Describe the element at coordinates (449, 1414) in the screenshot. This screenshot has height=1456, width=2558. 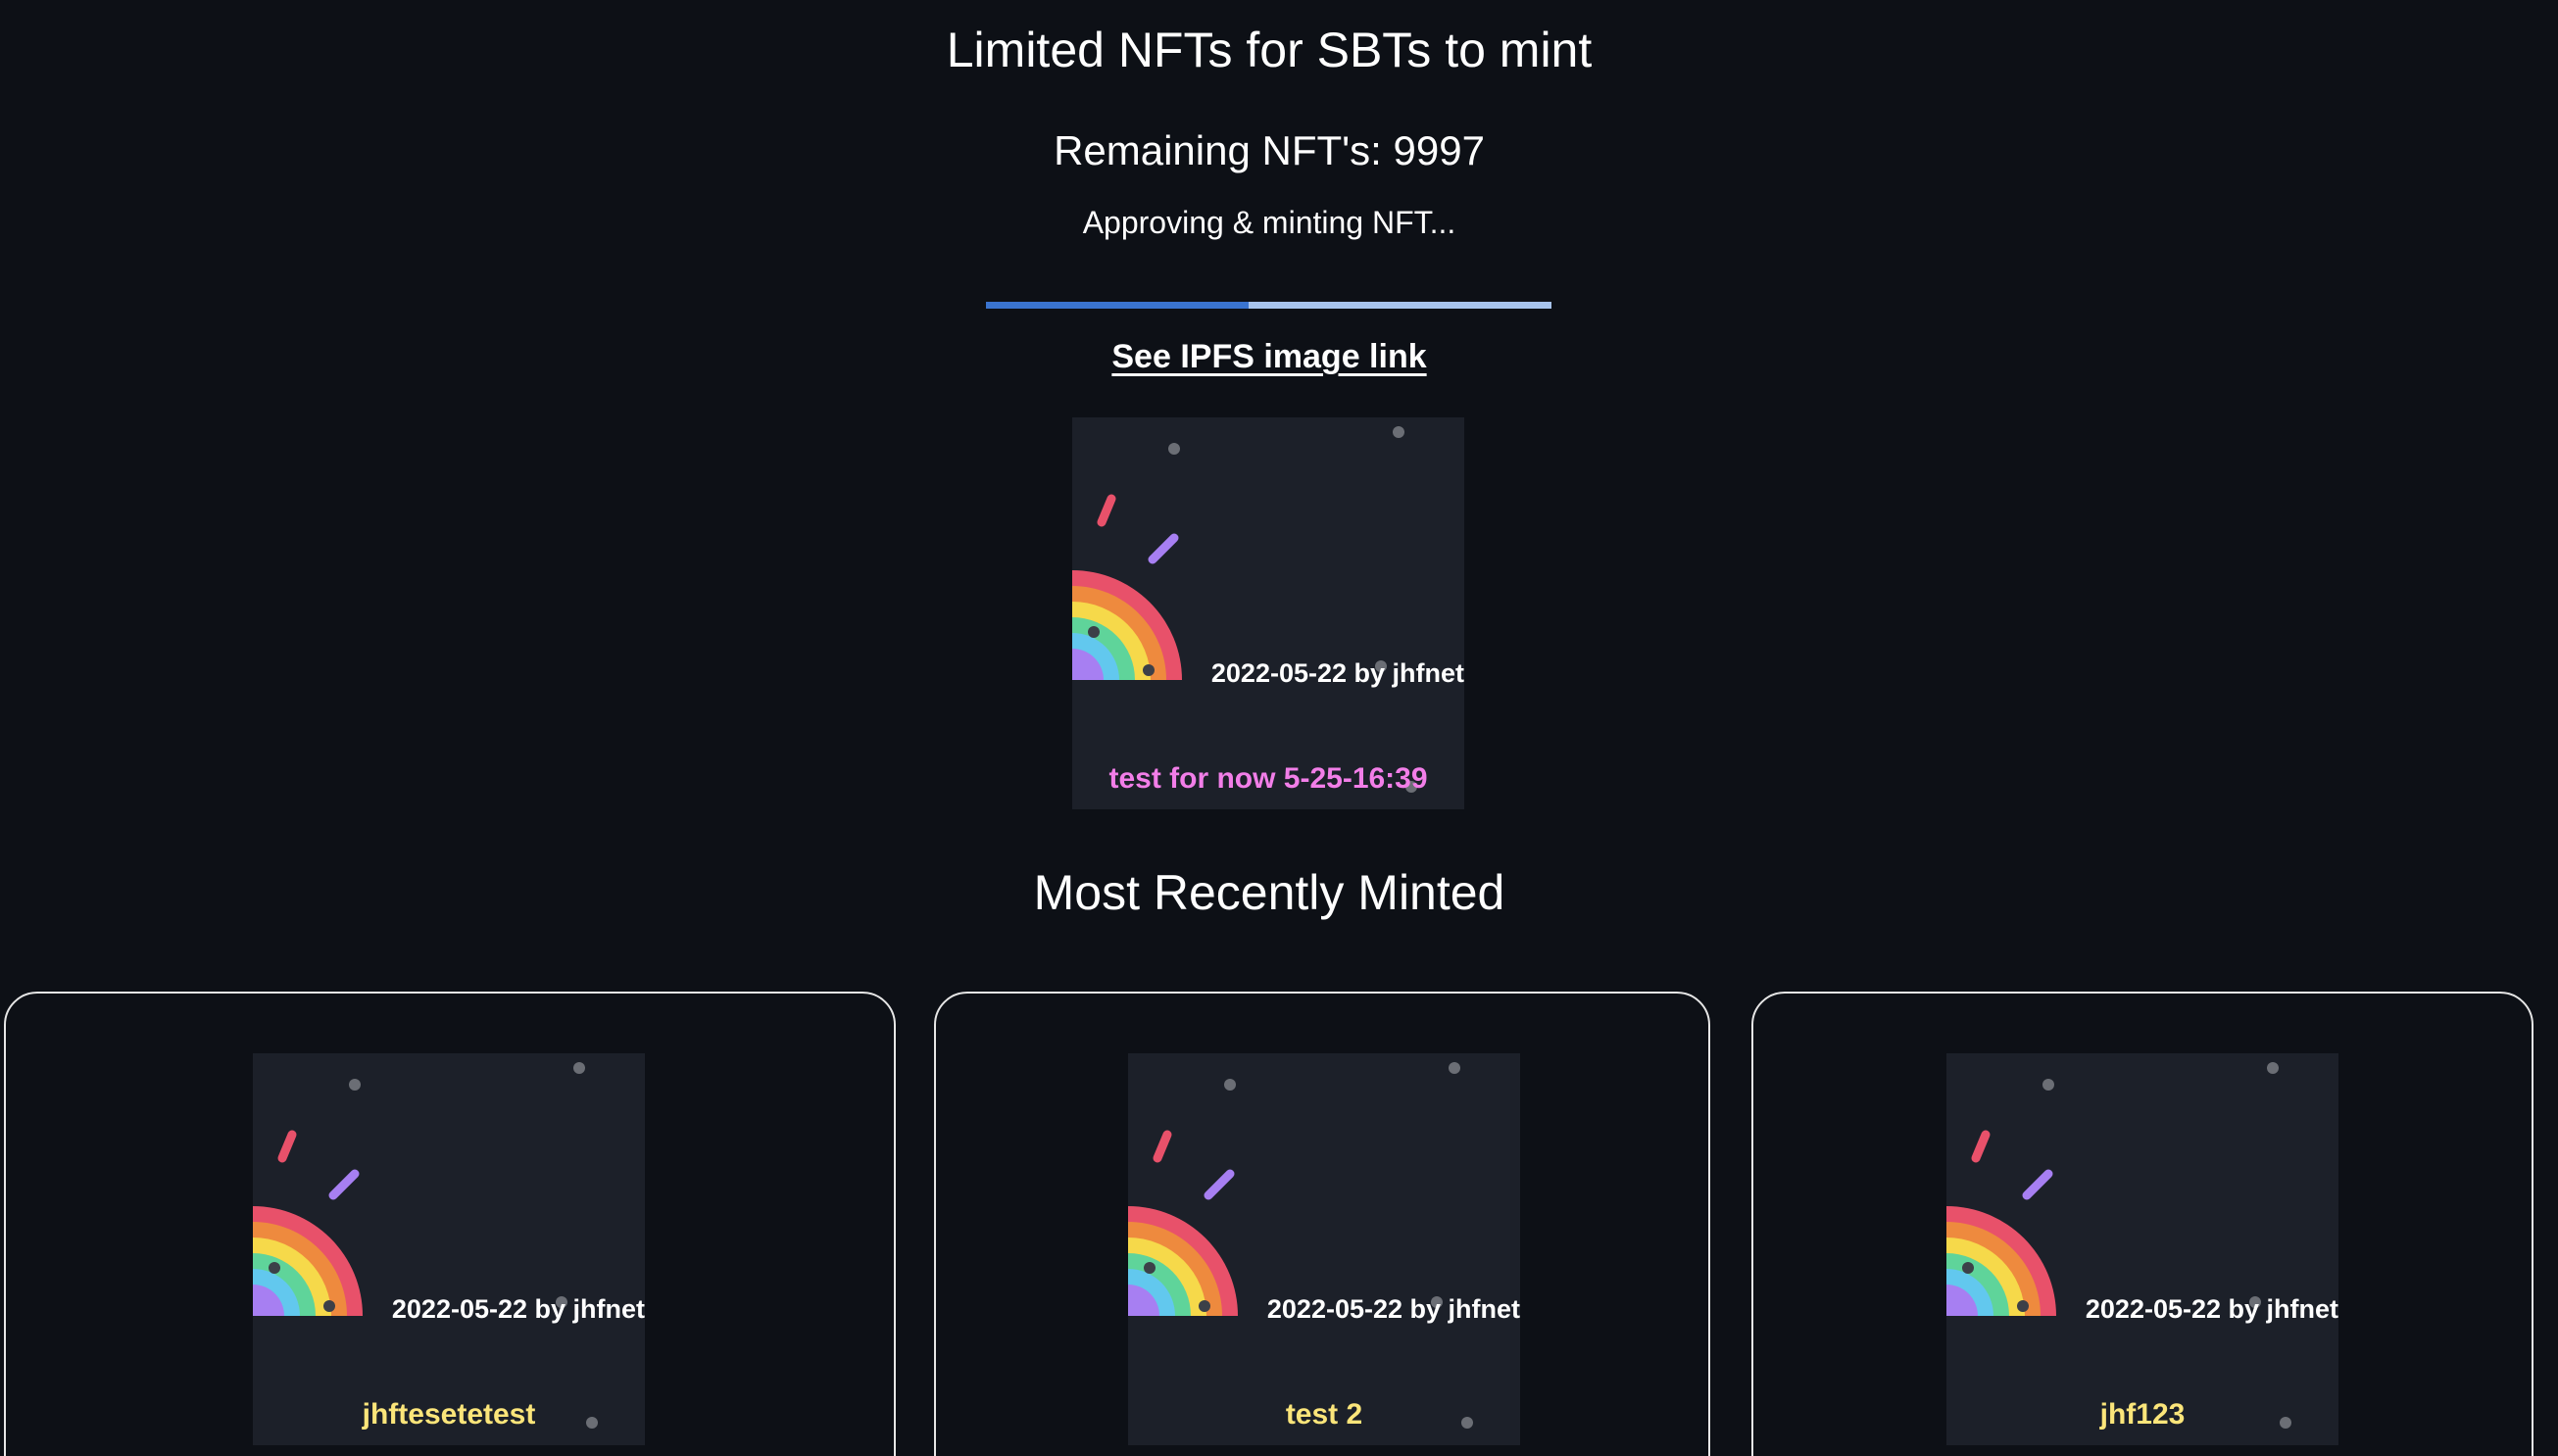
I see `nft-name: jhftesetetest` at that location.